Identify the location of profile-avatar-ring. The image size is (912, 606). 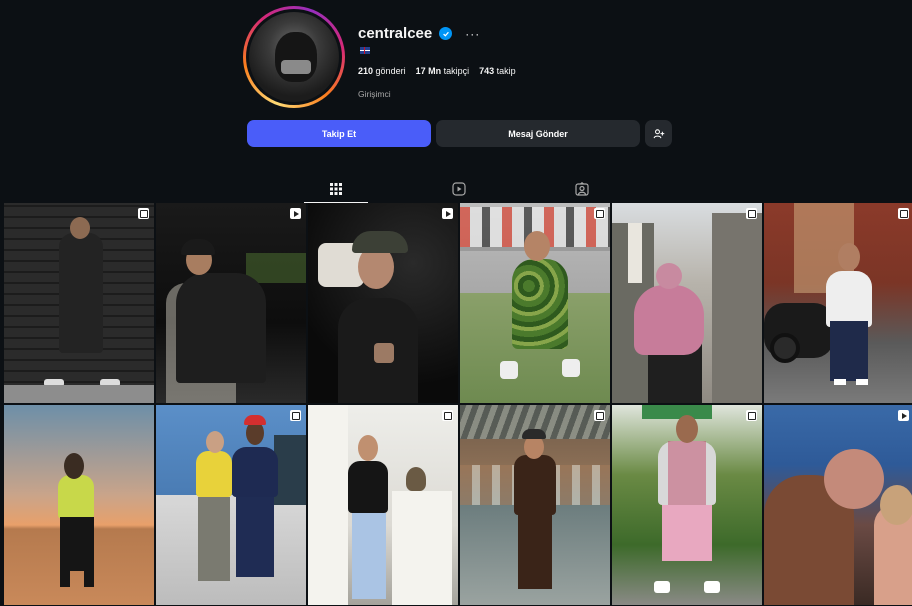
(294, 57).